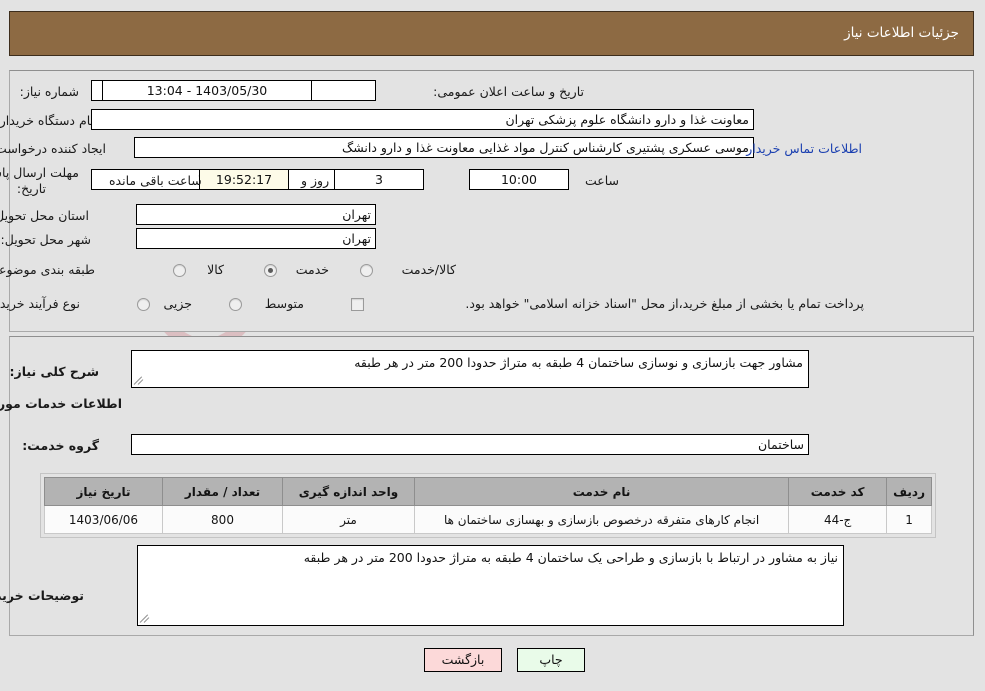 The height and width of the screenshot is (691, 985). Describe the element at coordinates (316, 180) in the screenshot. I see `remaining-days-label: روز و` at that location.